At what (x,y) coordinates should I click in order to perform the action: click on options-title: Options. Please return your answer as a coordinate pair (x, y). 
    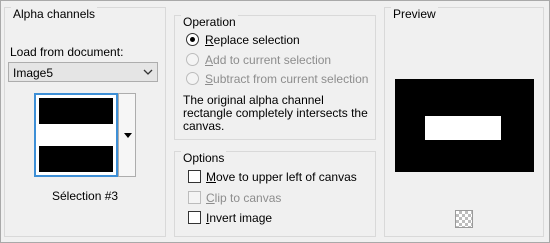
    Looking at the image, I should click on (204, 158).